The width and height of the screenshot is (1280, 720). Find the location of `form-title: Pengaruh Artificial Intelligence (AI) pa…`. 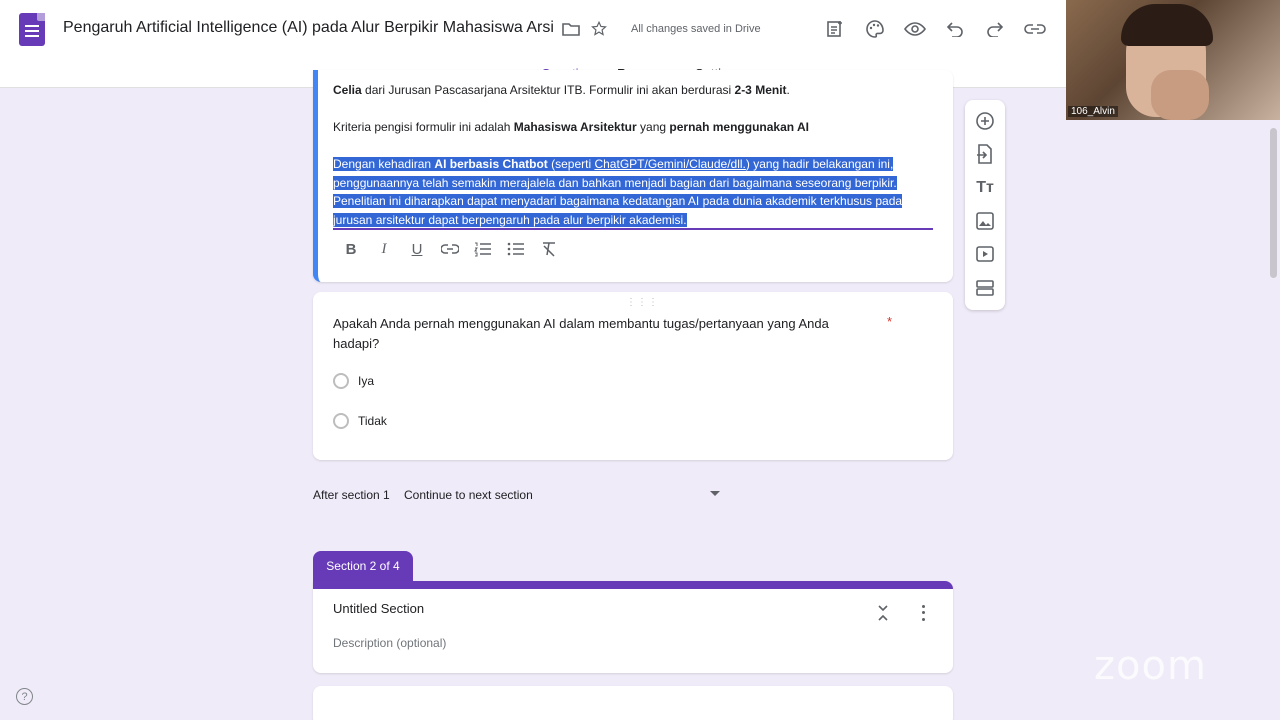

form-title: Pengaruh Artificial Intelligence (AI) pa… is located at coordinates (308, 28).